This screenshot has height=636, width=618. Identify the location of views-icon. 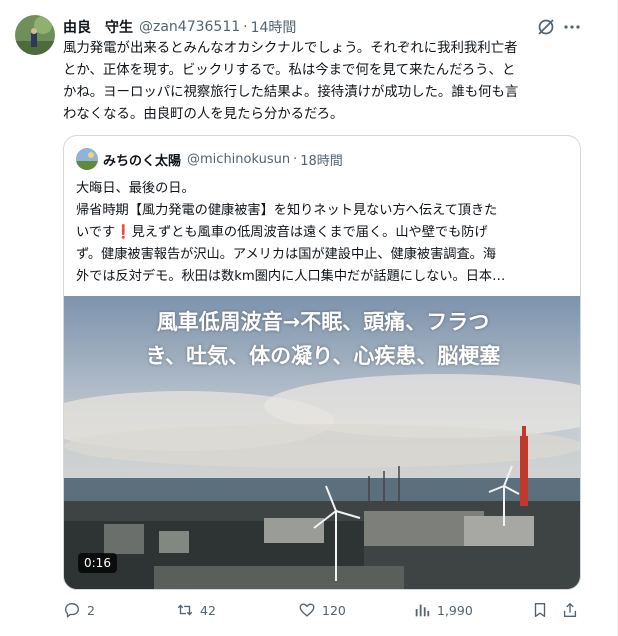
(422, 610).